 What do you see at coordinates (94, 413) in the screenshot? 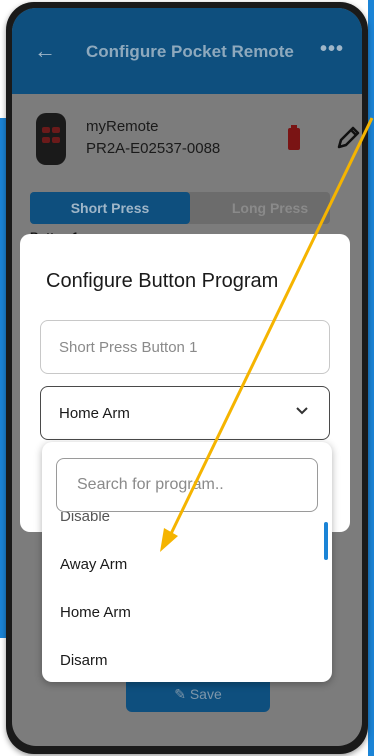
I see `program-select-value: Home Arm` at bounding box center [94, 413].